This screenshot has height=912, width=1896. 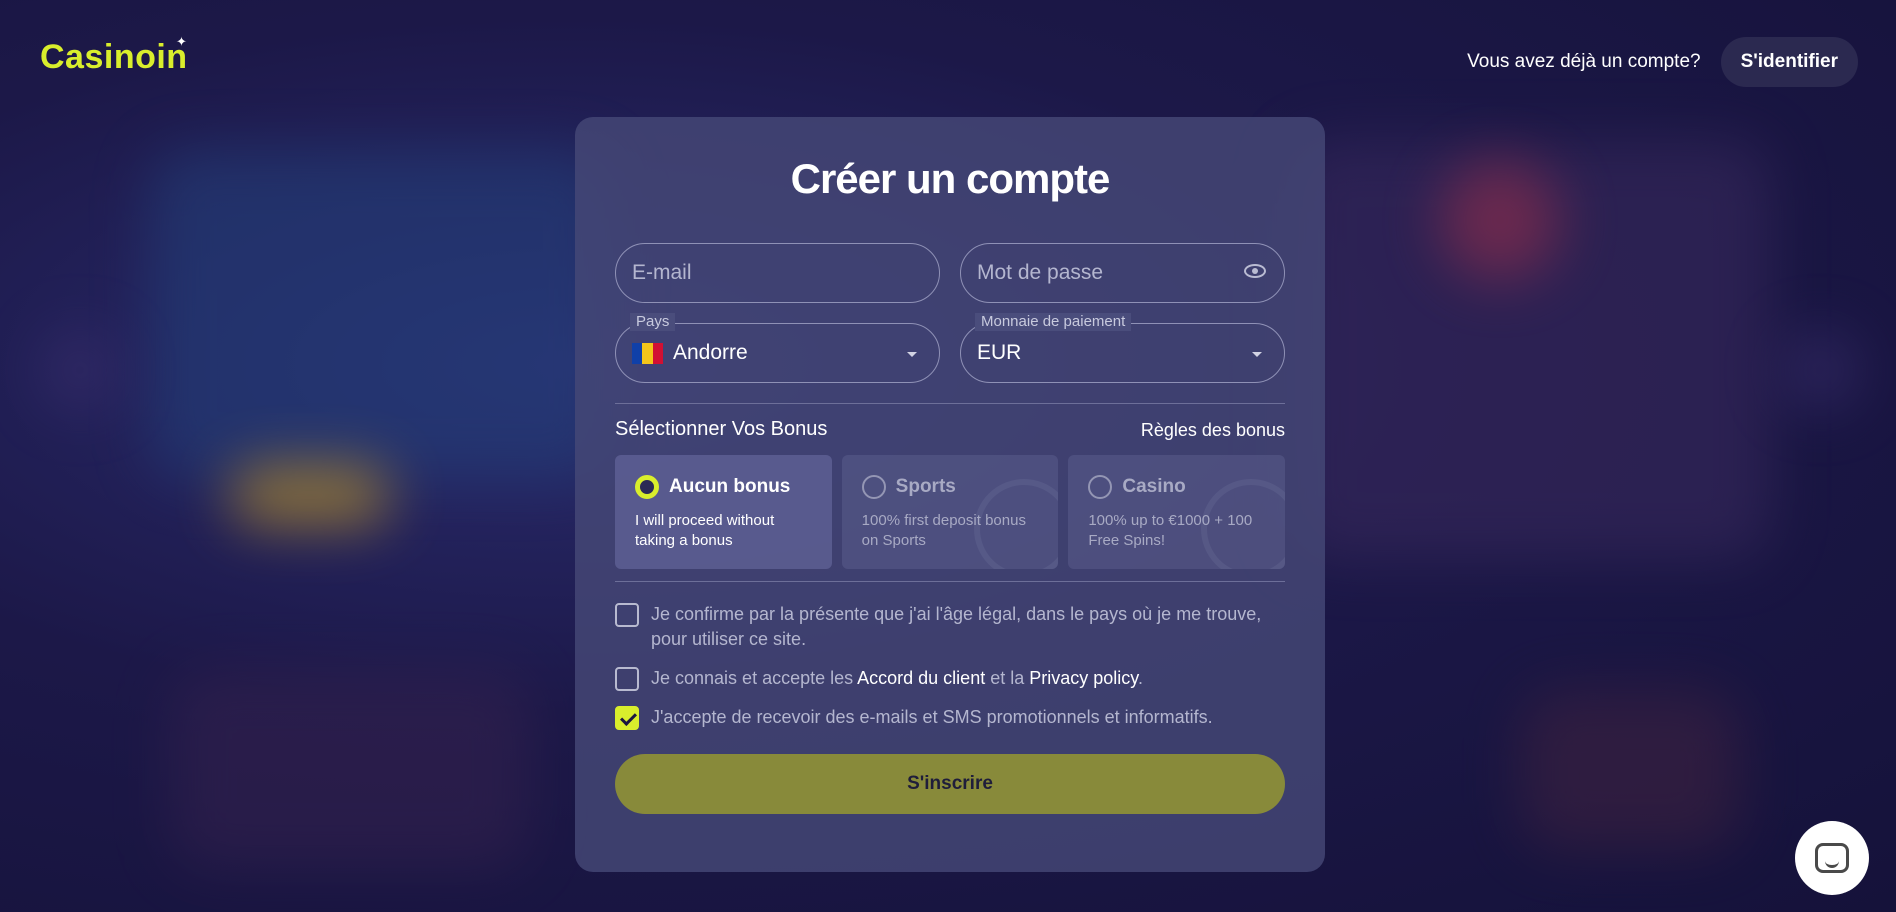 I want to click on bonus-option-name: Sports, so click(x=925, y=486).